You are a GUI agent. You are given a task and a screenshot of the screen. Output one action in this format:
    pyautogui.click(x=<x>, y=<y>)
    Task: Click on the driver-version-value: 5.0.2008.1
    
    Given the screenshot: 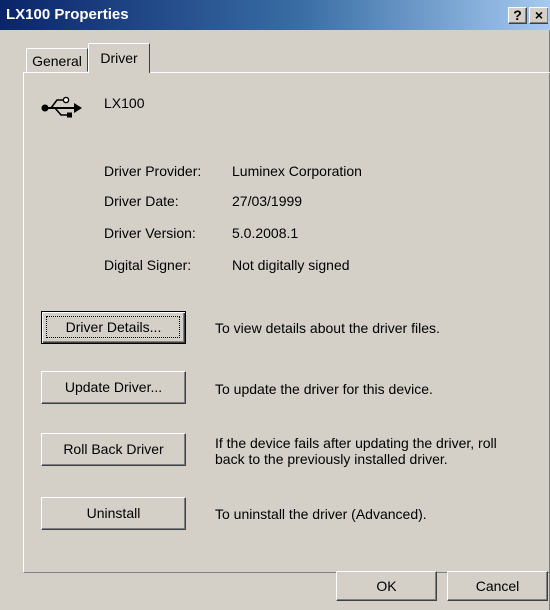 What is the action you would take?
    pyautogui.click(x=265, y=233)
    